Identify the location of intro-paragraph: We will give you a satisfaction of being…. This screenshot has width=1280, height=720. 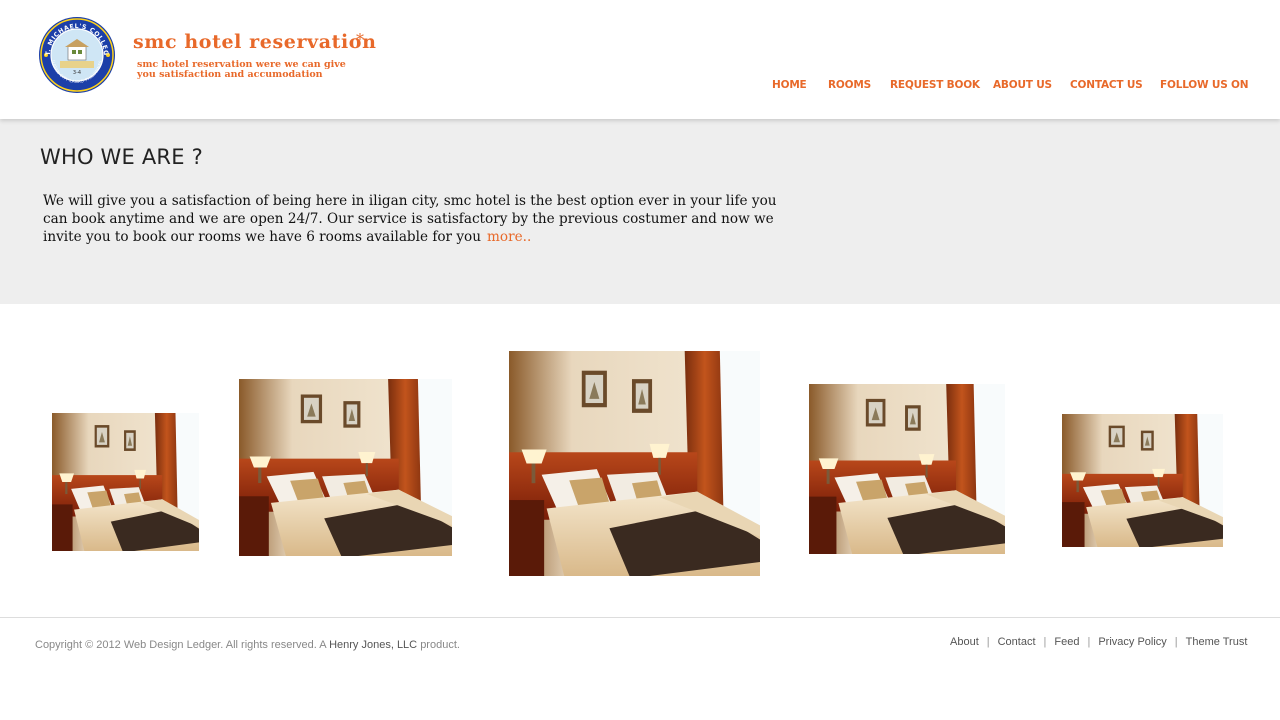
(419, 219).